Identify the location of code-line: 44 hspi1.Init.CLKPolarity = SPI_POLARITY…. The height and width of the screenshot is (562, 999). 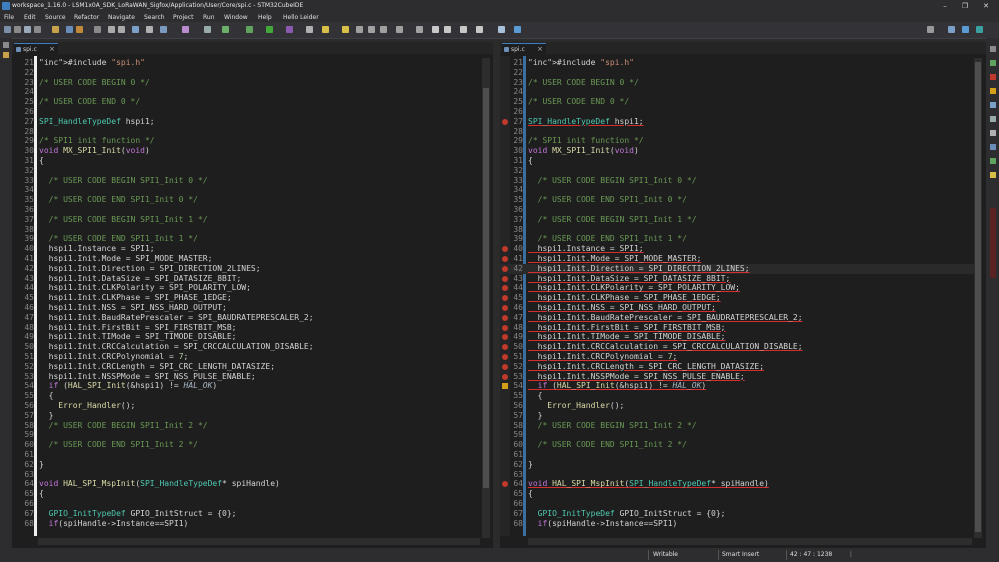
(737, 288).